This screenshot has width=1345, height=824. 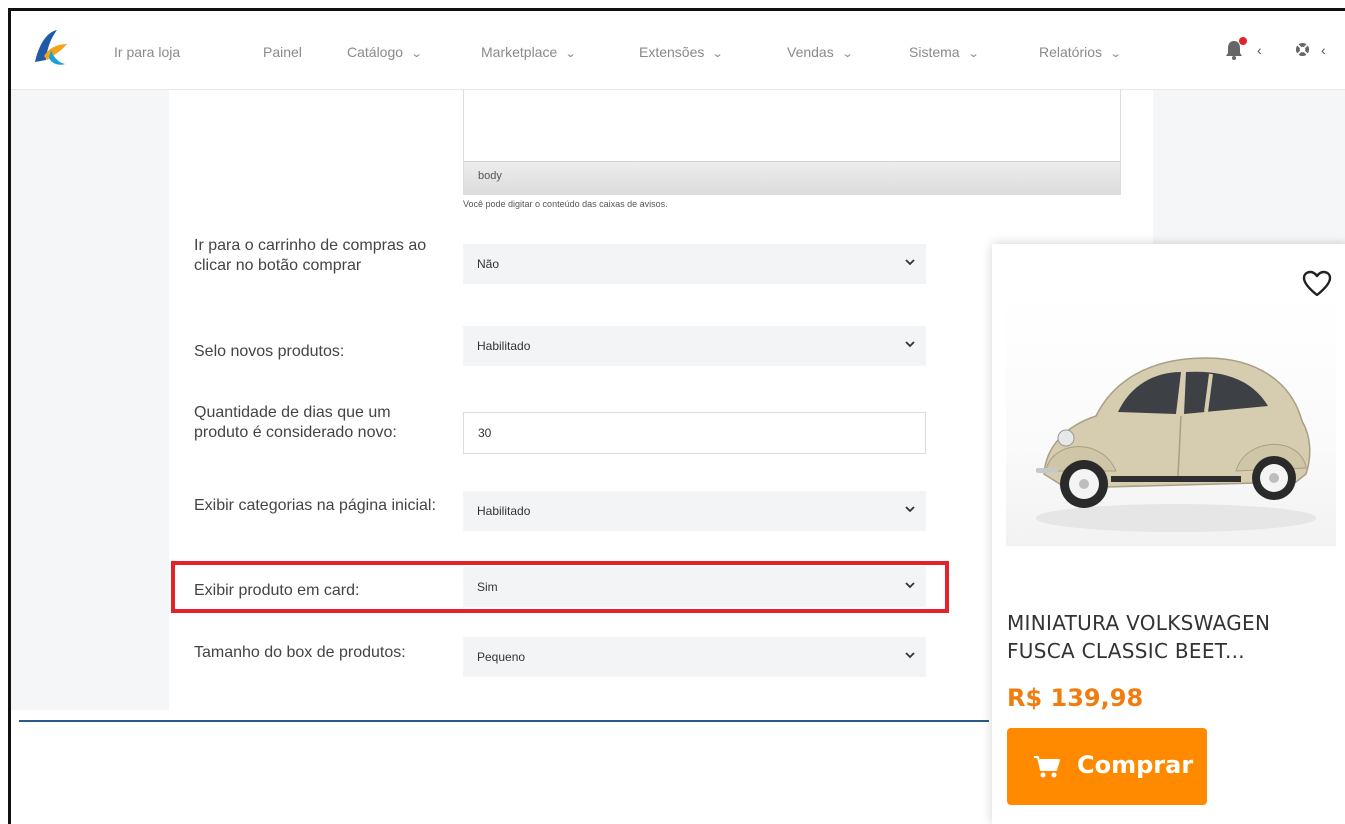 I want to click on nav-item-label: Sistema, so click(x=934, y=52).